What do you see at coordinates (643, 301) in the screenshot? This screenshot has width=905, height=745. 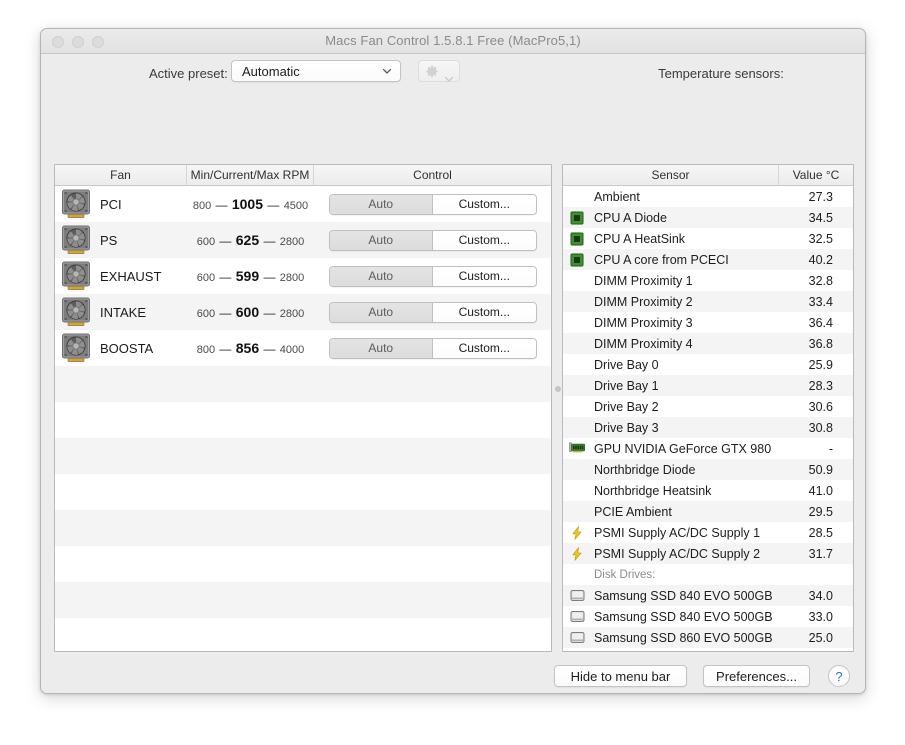 I see `sensor-label: DIMM Proximity 2` at bounding box center [643, 301].